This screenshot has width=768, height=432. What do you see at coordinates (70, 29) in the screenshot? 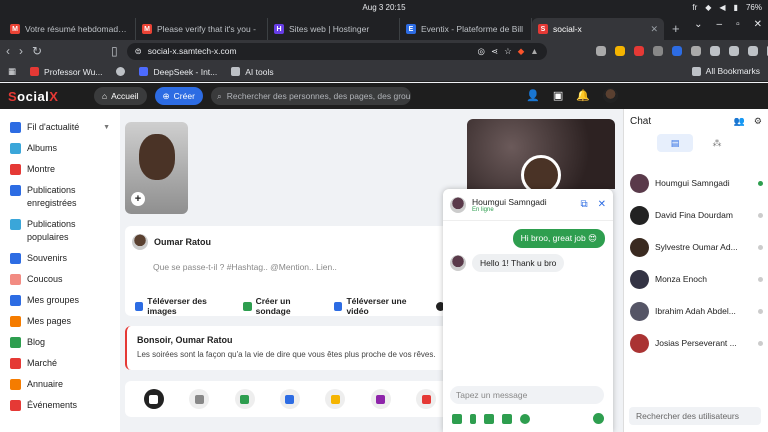
I see `browser-tab: M Votre résumé hebdomadaire` at bounding box center [70, 29].